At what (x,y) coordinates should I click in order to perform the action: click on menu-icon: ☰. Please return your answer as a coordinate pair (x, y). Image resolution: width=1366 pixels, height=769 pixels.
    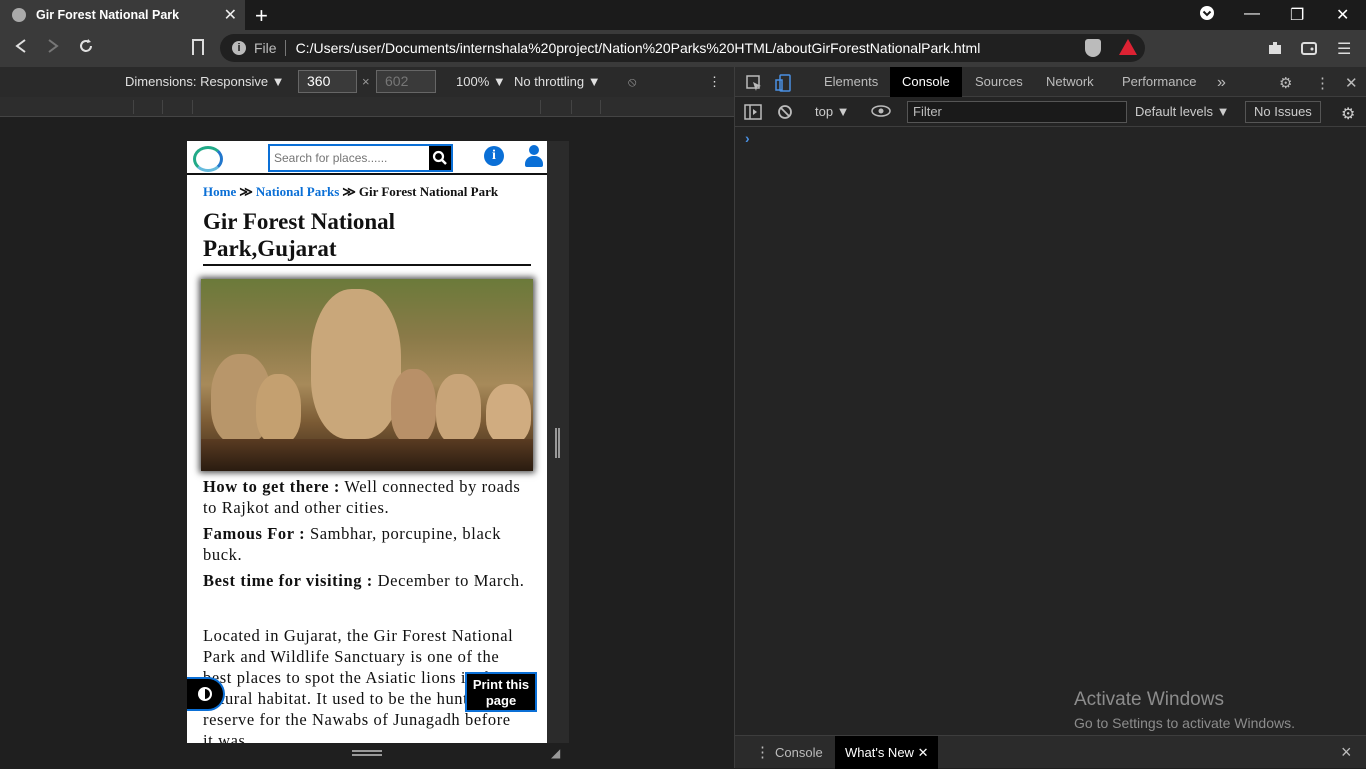
    Looking at the image, I should click on (1344, 49).